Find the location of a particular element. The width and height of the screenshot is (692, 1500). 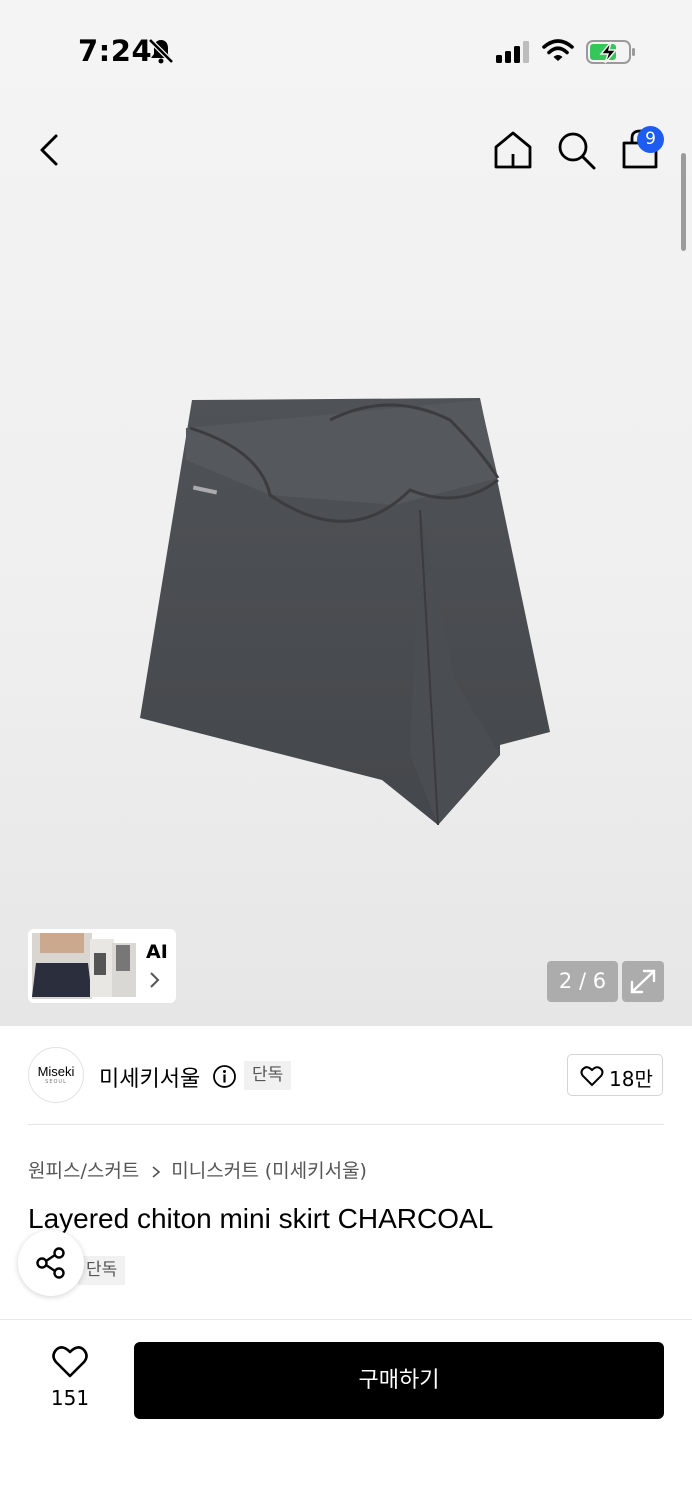

ai-preview-thumbnail is located at coordinates (84, 966).